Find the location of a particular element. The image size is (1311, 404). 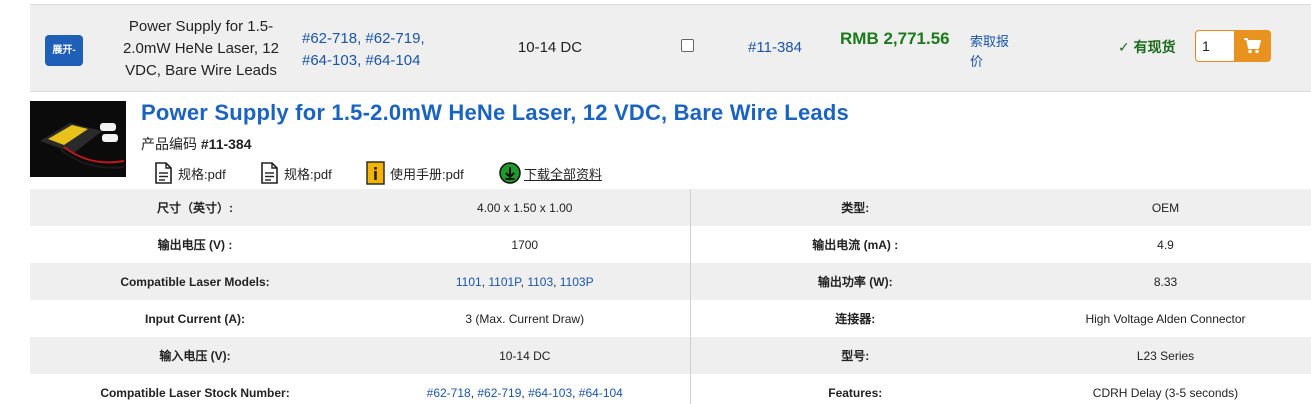

spec-value: 1101, 1101P, 1103, 1103P is located at coordinates (525, 281).